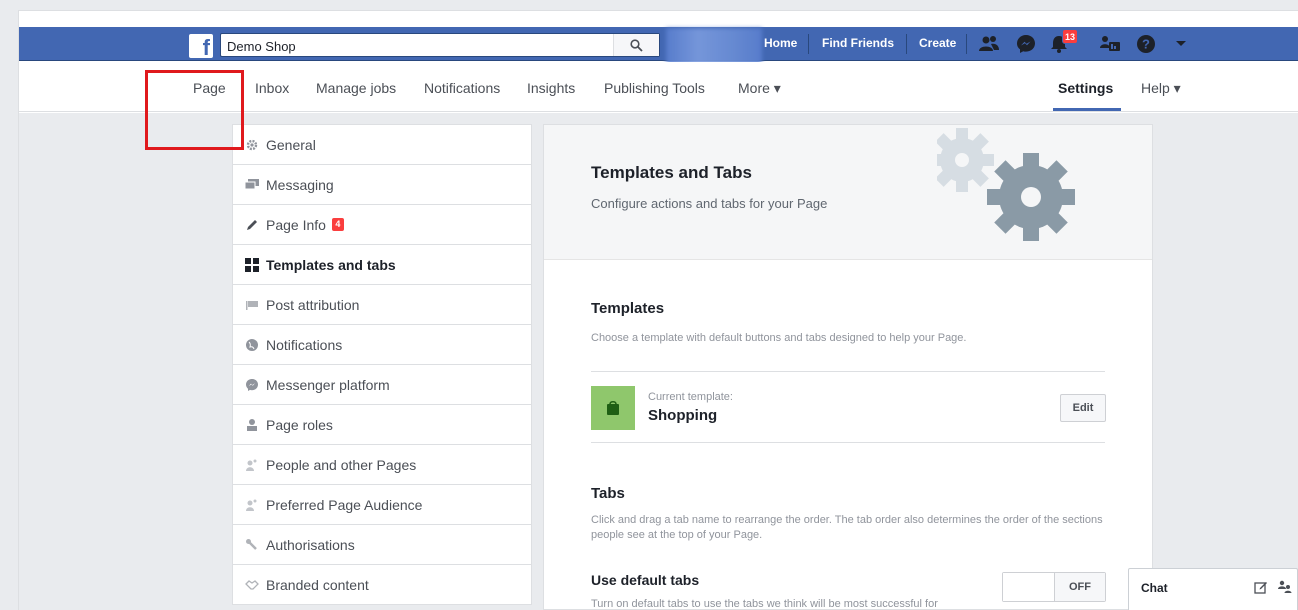 The height and width of the screenshot is (610, 1298). What do you see at coordinates (1154, 588) in the screenshot?
I see `chat-label: Chat` at bounding box center [1154, 588].